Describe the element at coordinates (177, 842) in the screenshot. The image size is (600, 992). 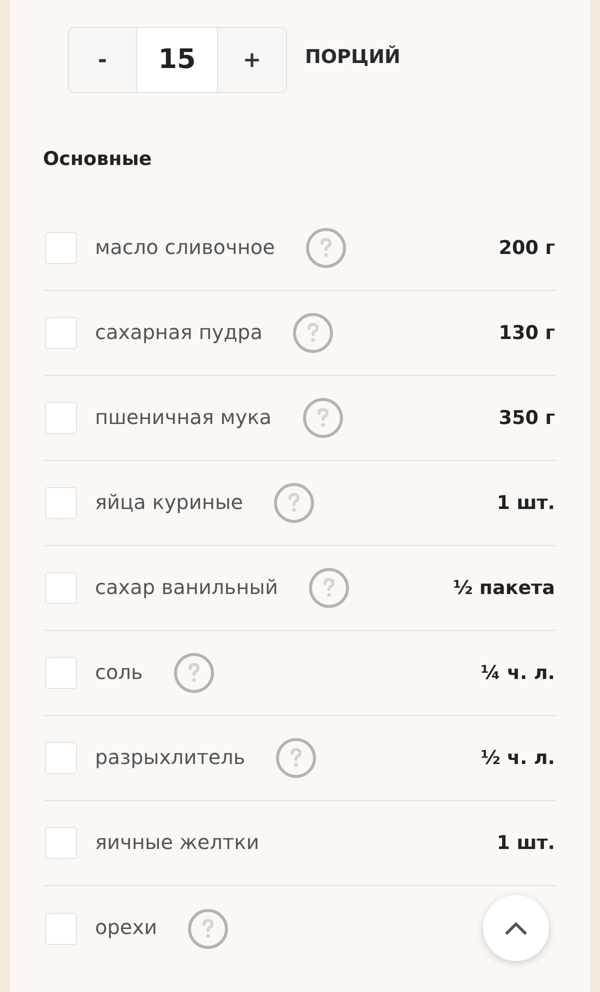
I see `ingredient-name: яичные желтки` at that location.